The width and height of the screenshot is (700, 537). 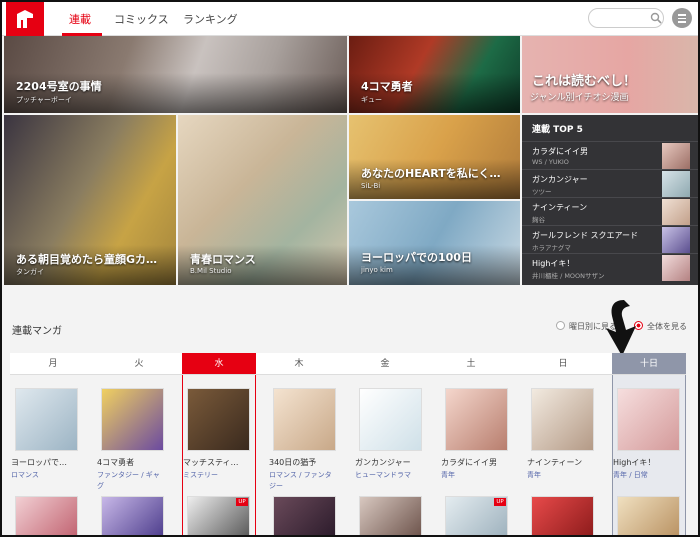 I want to click on banner-author: タンガイ, so click(x=30, y=272).